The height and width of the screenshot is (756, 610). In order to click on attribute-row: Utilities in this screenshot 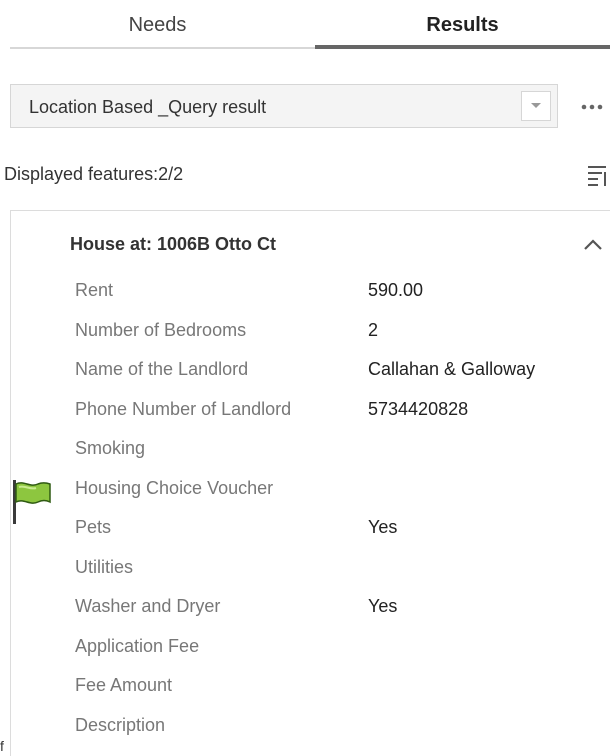, I will do `click(340, 569)`.